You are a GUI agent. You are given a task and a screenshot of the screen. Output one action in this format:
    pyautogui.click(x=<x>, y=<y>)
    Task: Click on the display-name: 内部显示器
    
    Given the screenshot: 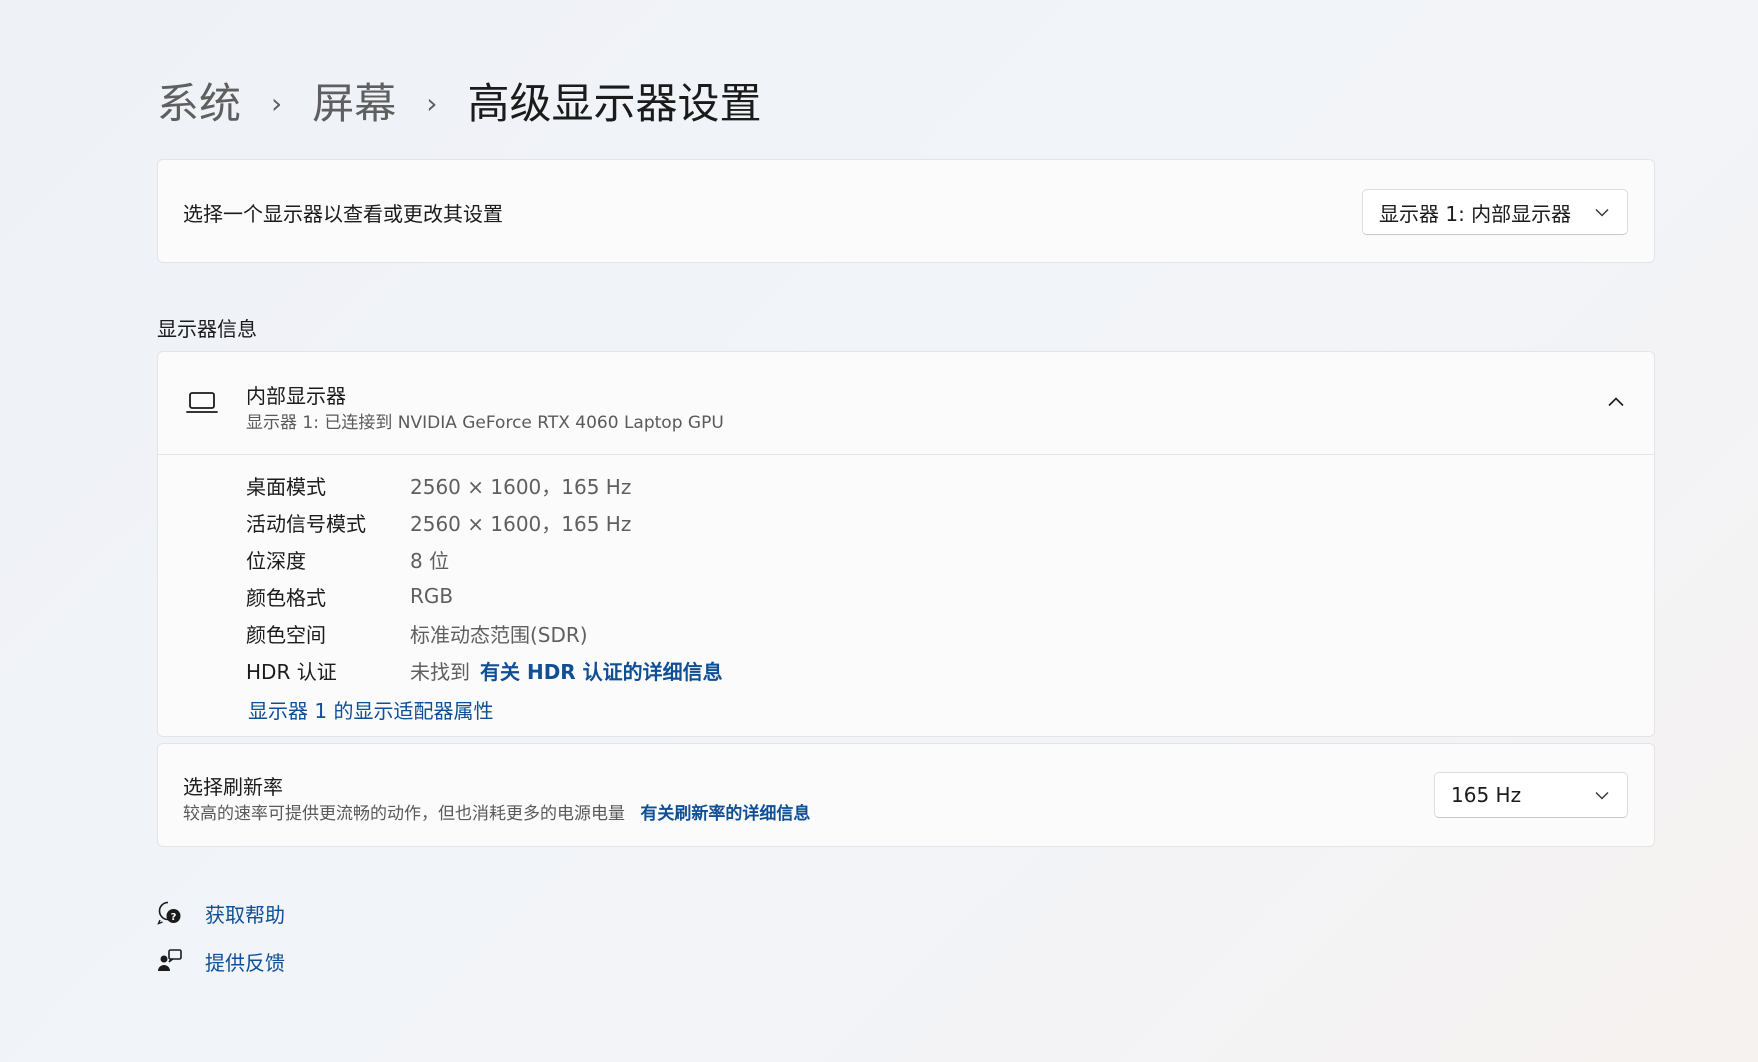 What is the action you would take?
    pyautogui.click(x=296, y=396)
    